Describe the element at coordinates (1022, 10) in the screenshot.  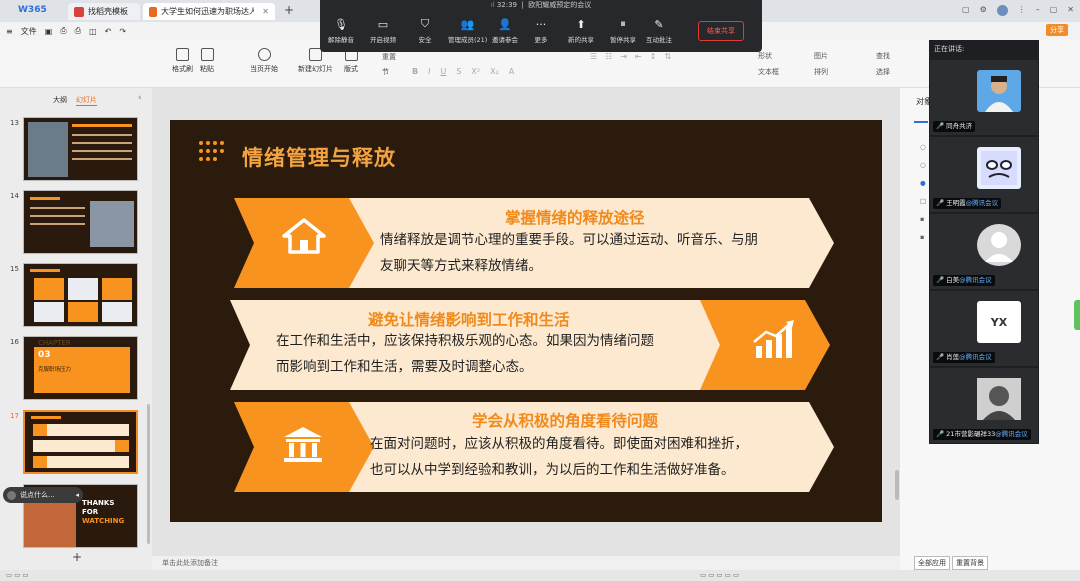
I see `more-icon: ⋮` at that location.